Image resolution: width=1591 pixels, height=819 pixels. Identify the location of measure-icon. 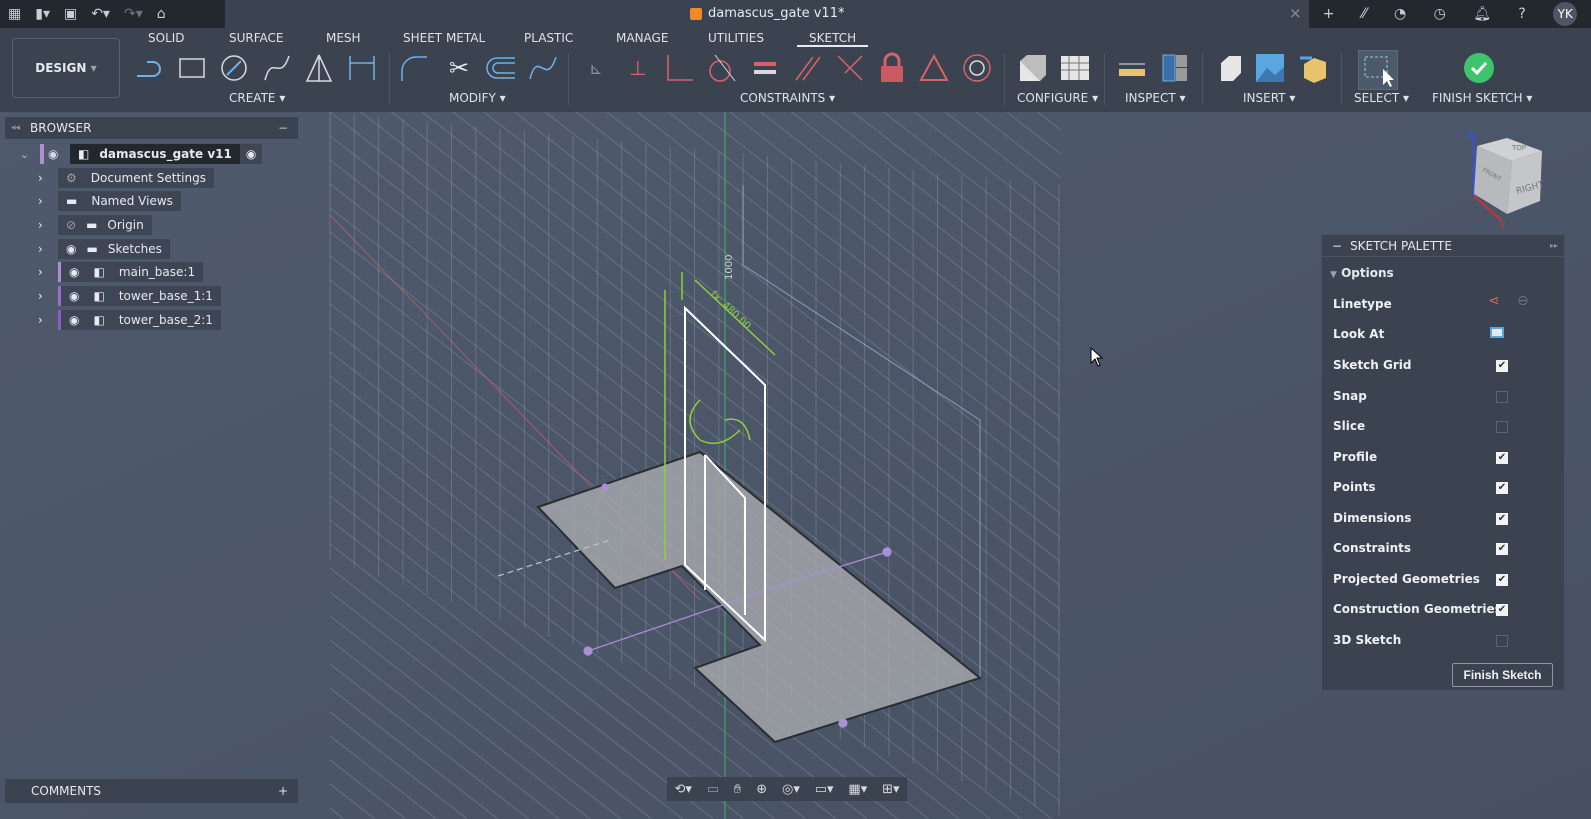
(1132, 68).